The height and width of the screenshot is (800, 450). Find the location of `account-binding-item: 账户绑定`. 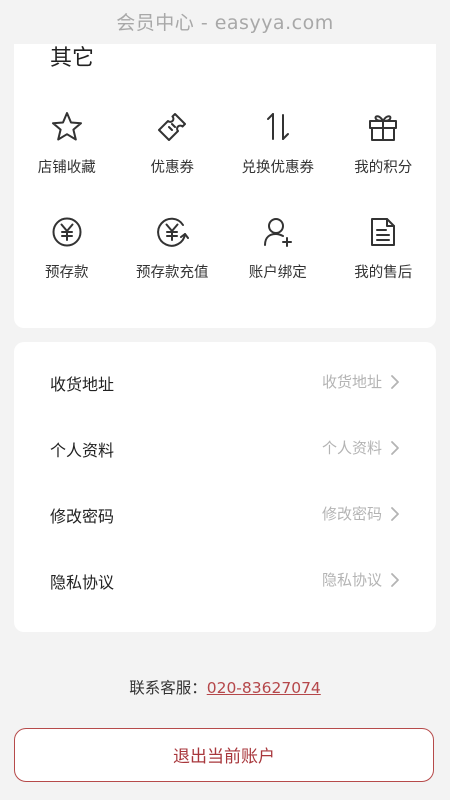

account-binding-item: 账户绑定 is located at coordinates (278, 259).